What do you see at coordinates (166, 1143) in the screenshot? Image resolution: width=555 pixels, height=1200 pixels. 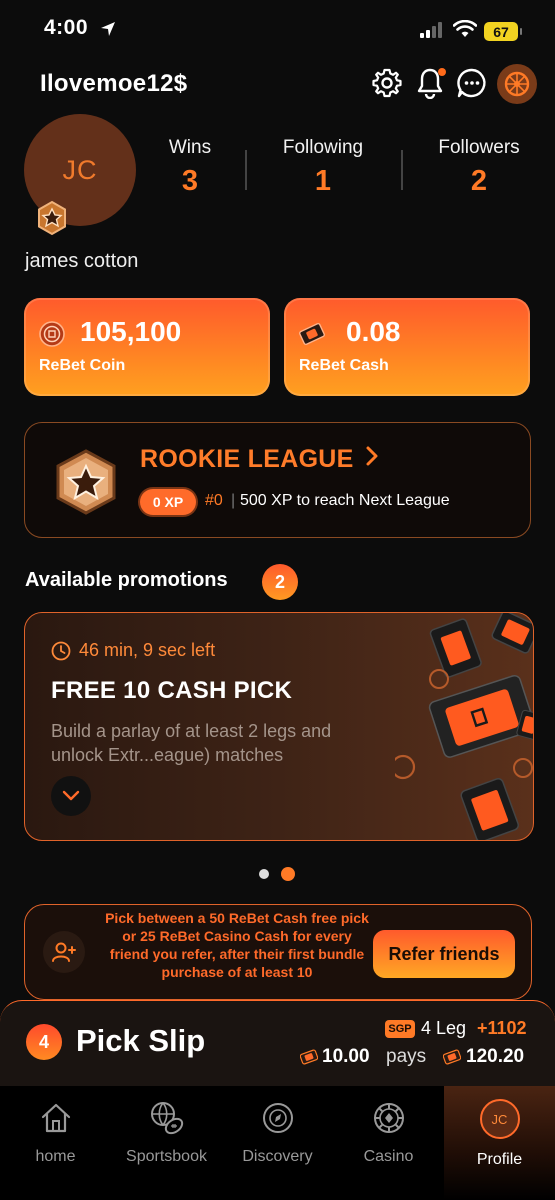 I see `nav-sportsbook: Sportsbook` at bounding box center [166, 1143].